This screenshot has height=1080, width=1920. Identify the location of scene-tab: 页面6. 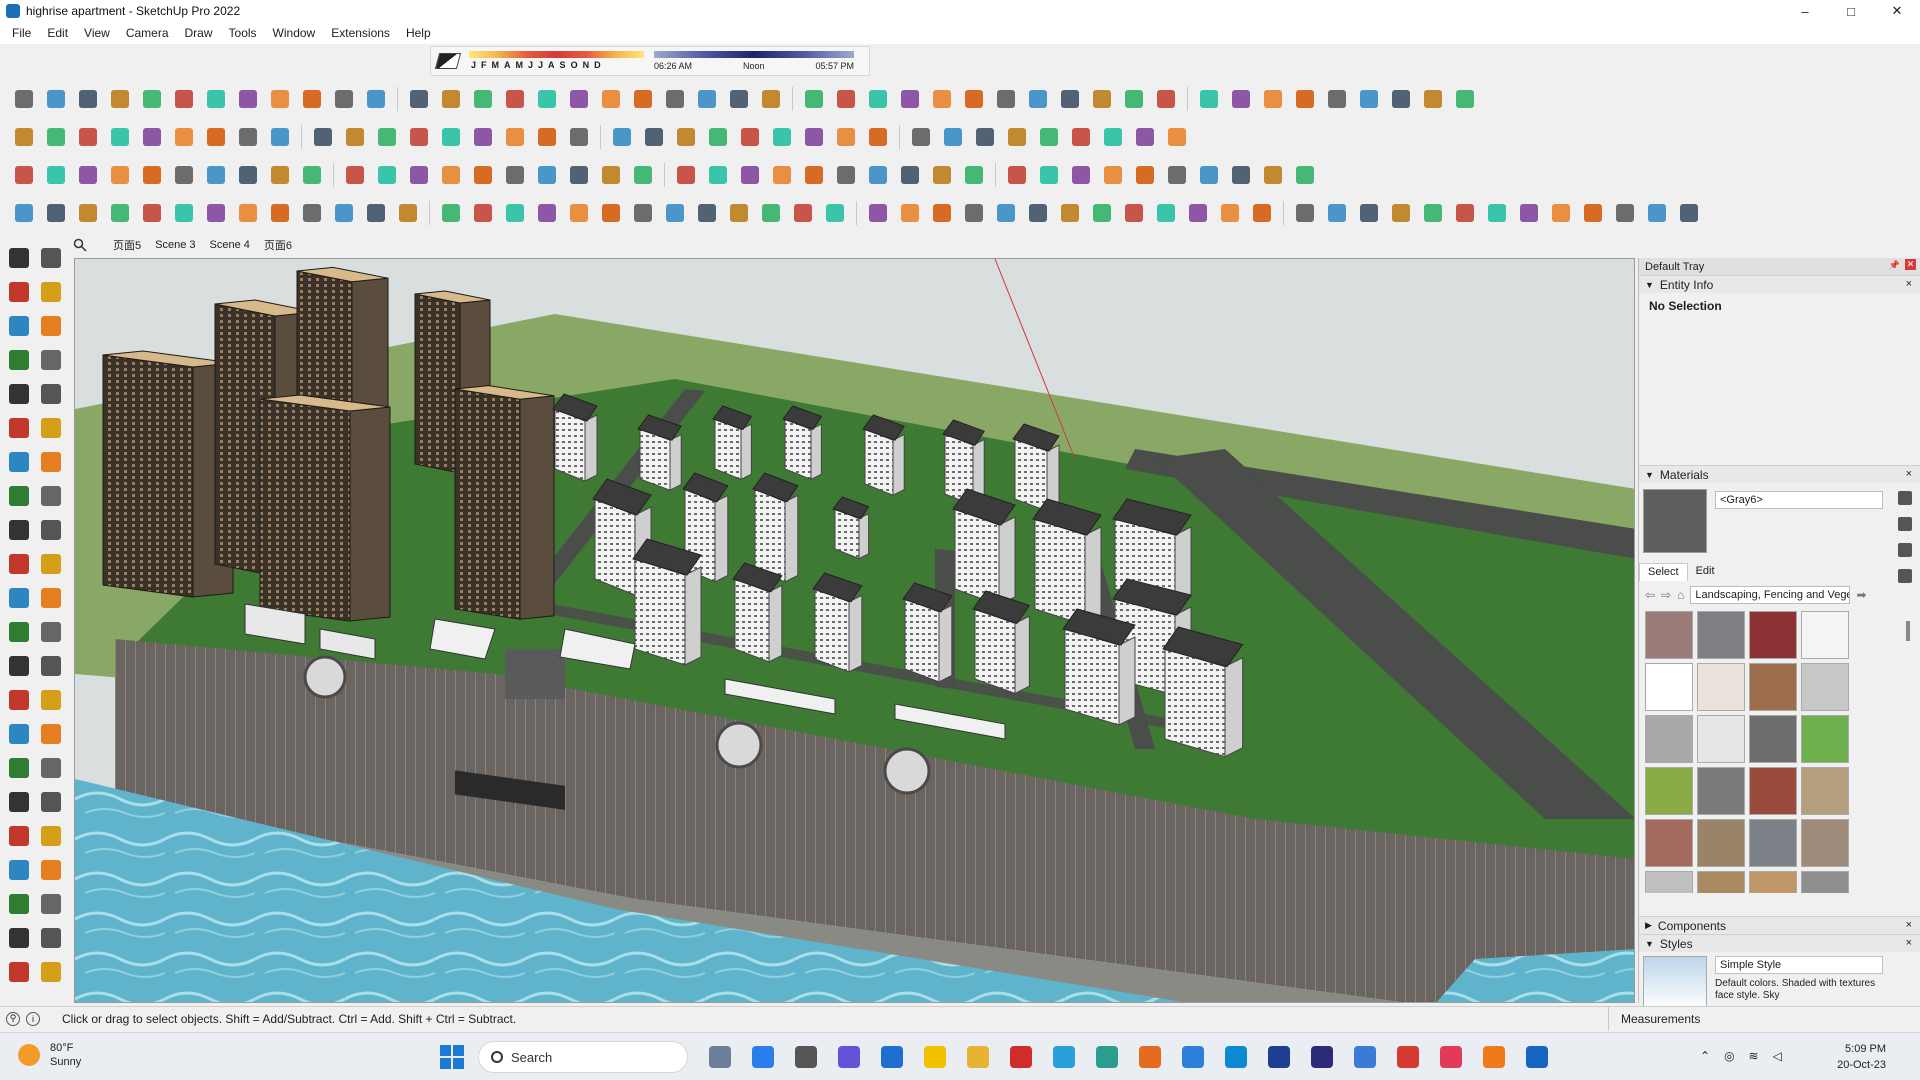
(278, 245).